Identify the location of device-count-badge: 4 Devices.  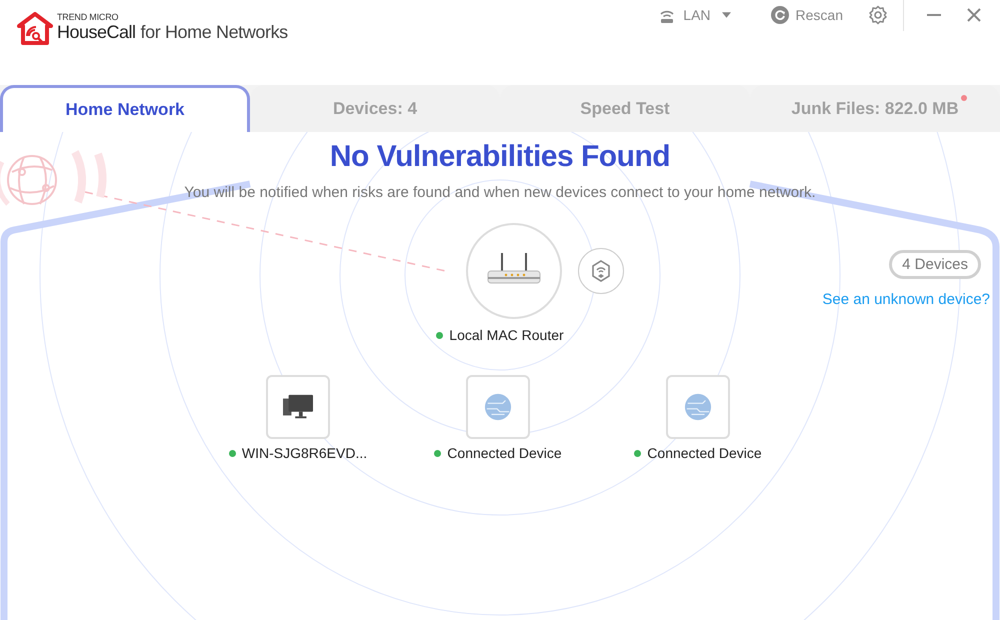
(935, 264).